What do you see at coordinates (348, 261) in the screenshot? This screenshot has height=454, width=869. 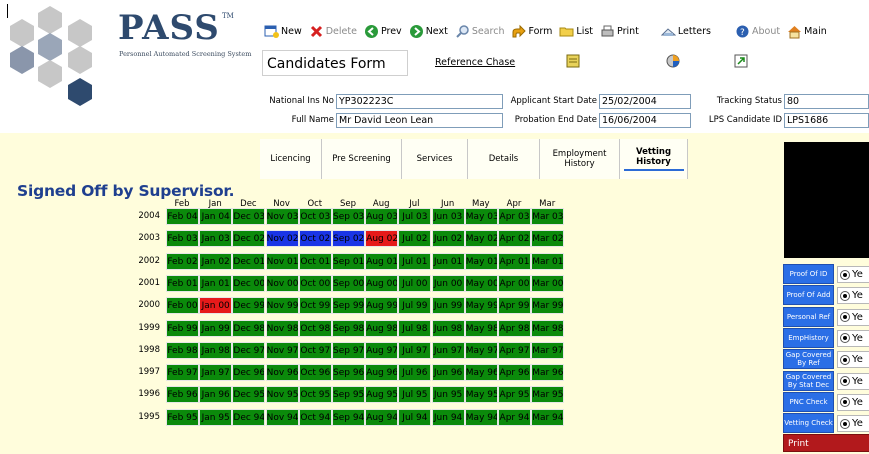 I see `vetting-month-cell: Sep 01` at bounding box center [348, 261].